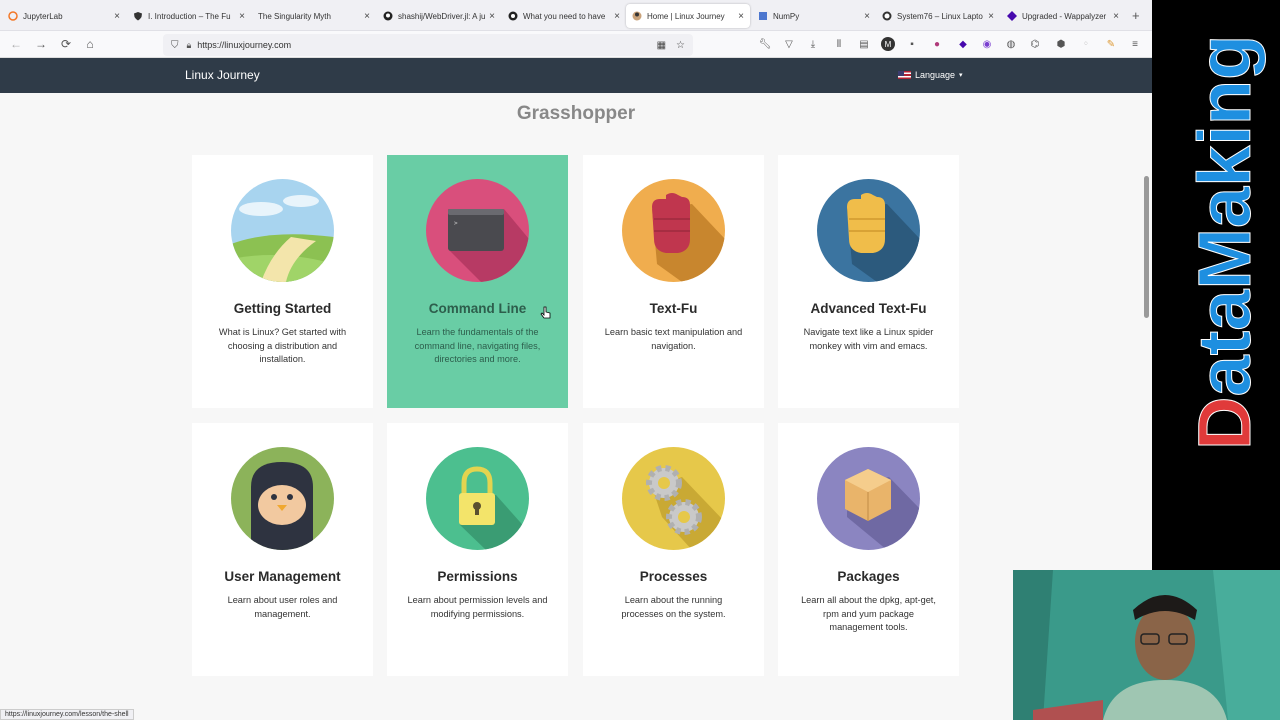 The height and width of the screenshot is (720, 1280). Describe the element at coordinates (1012, 16) in the screenshot. I see `wappalyzer-icon` at that location.